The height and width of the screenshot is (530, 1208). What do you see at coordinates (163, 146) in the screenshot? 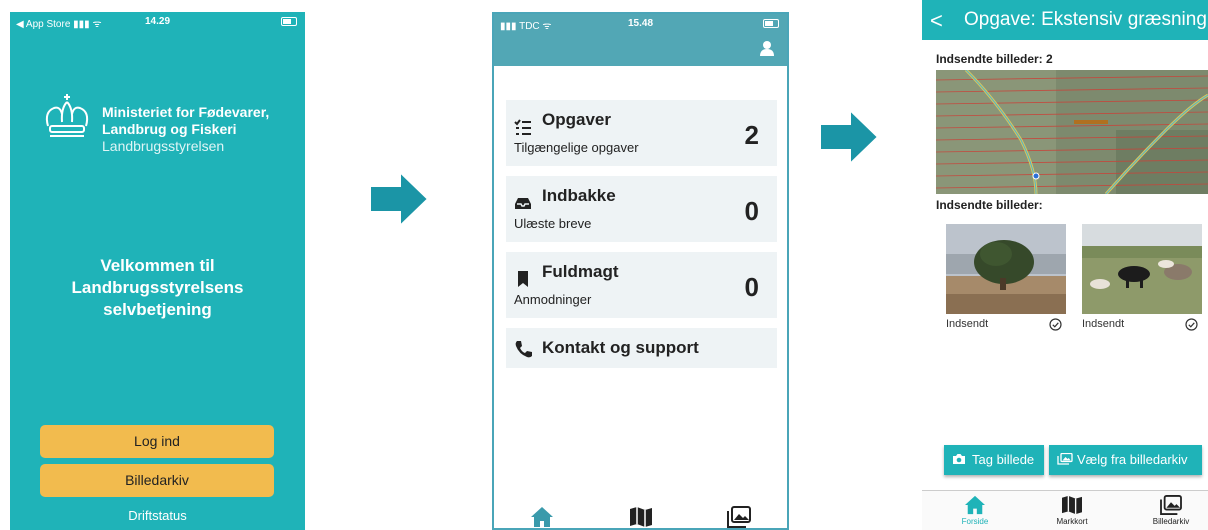
I see `agency-name: Landbrugsstyrelsen` at bounding box center [163, 146].